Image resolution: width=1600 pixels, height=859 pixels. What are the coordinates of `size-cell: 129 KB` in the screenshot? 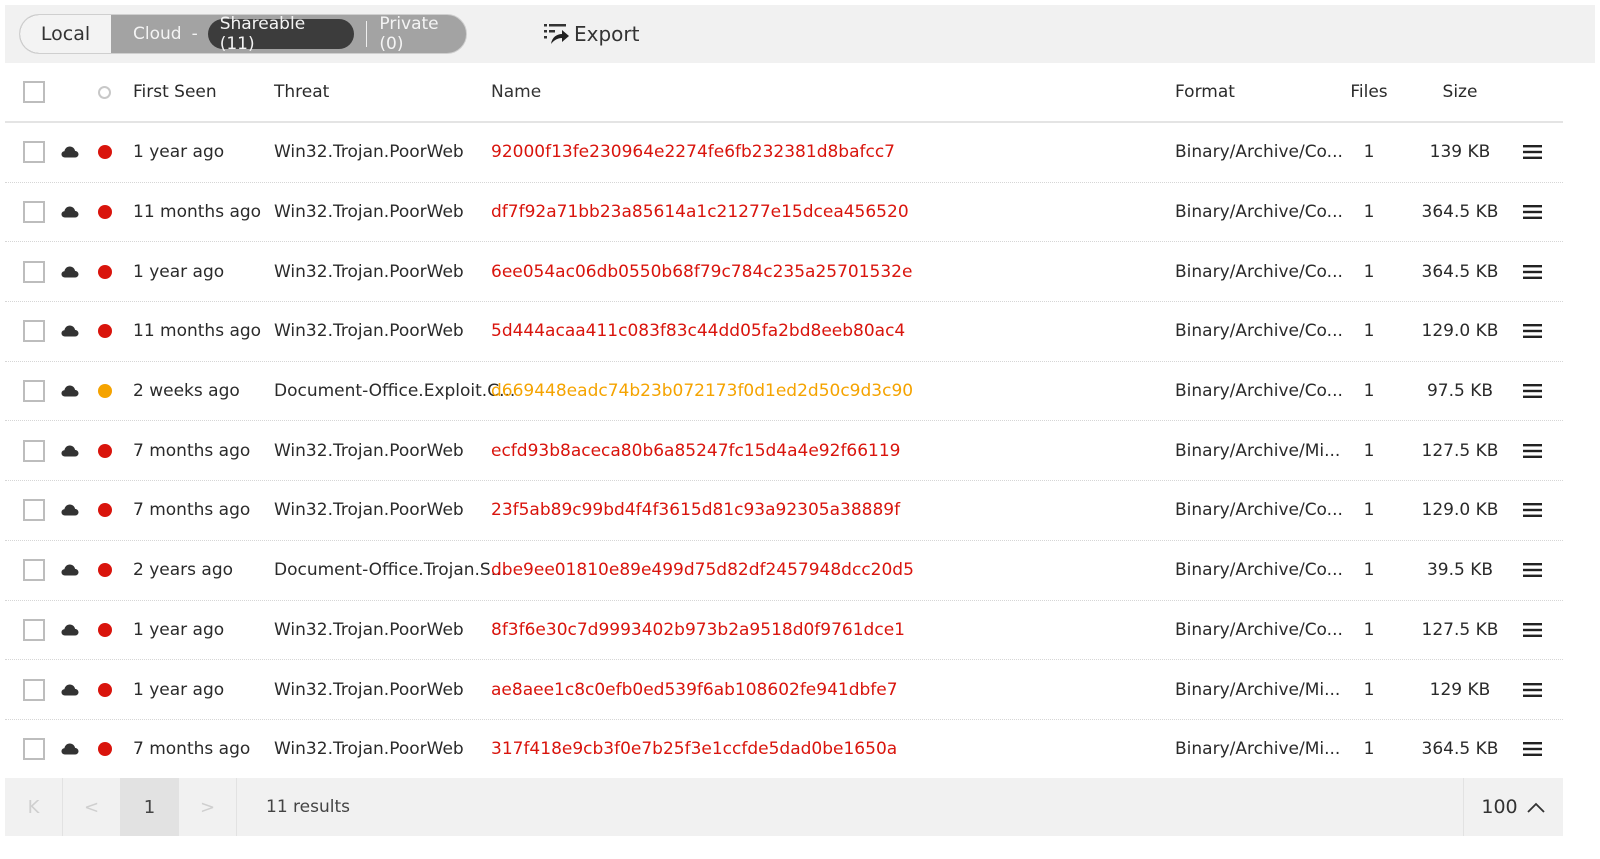 It's located at (1460, 689).